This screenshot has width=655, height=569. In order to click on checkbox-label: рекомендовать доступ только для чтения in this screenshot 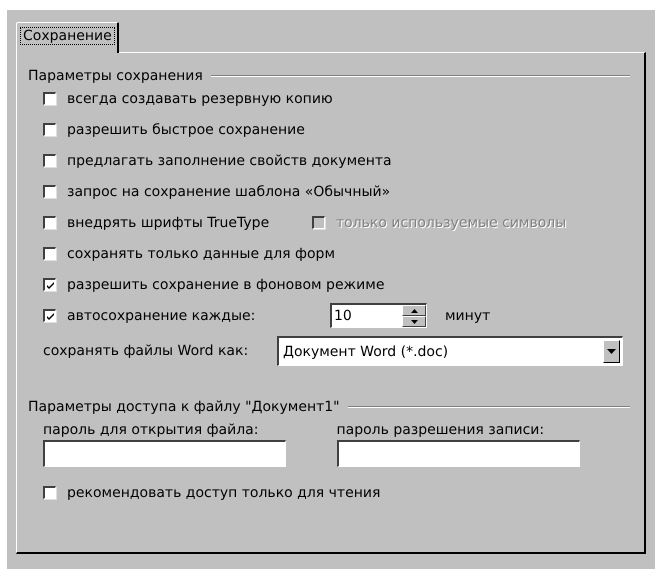, I will do `click(223, 492)`.